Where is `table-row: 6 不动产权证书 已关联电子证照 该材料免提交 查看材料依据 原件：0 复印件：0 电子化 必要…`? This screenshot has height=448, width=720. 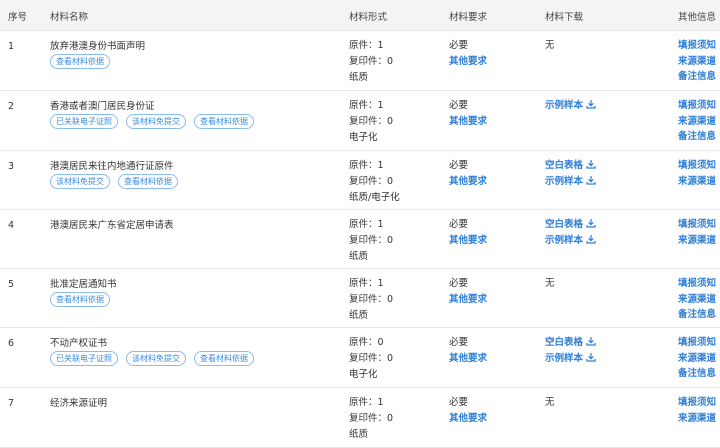 table-row: 6 不动产权证书 已关联电子证照 该材料免提交 查看材料依据 原件：0 复印件：0 电子化 必要… is located at coordinates (360, 357).